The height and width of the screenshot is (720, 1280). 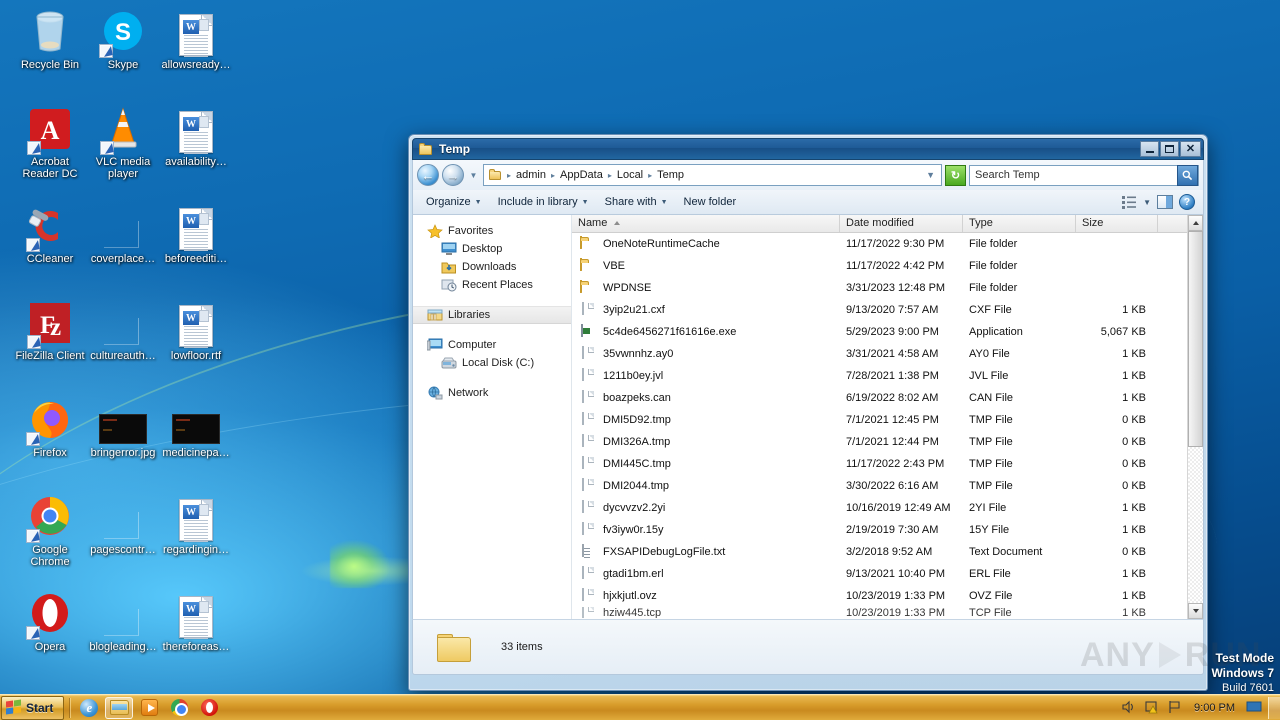 I want to click on forward-button: →, so click(x=453, y=175).